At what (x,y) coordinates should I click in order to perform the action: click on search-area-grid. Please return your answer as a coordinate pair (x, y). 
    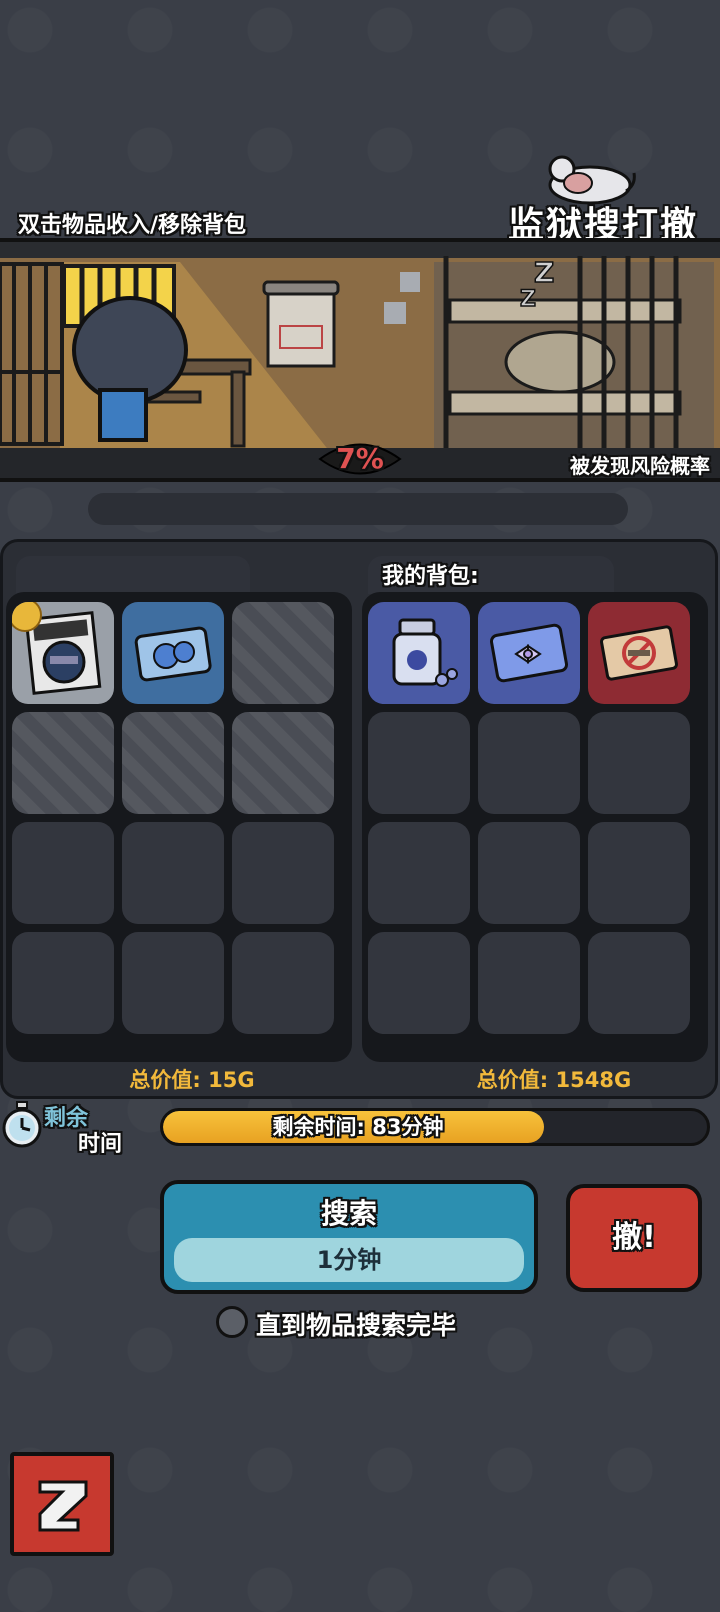
    Looking at the image, I should click on (179, 827).